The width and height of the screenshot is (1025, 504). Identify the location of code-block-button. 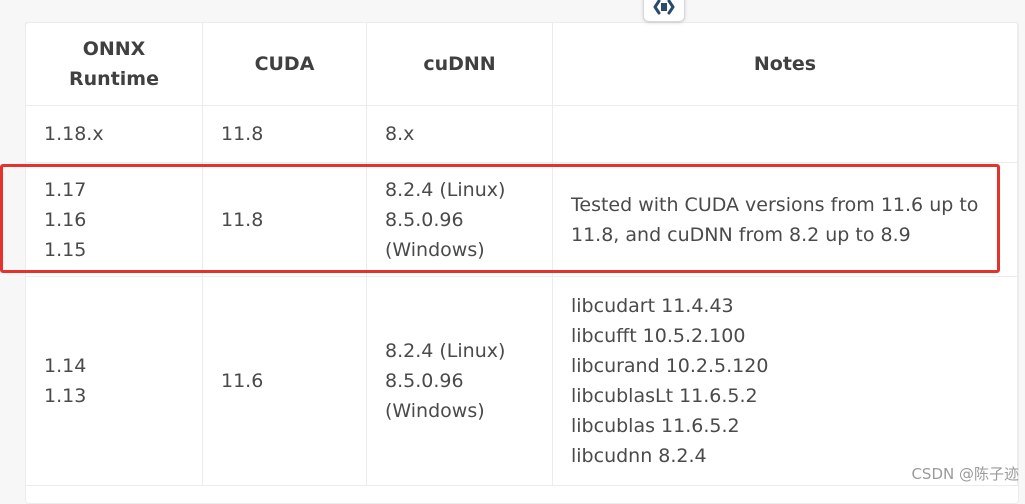
(664, 11).